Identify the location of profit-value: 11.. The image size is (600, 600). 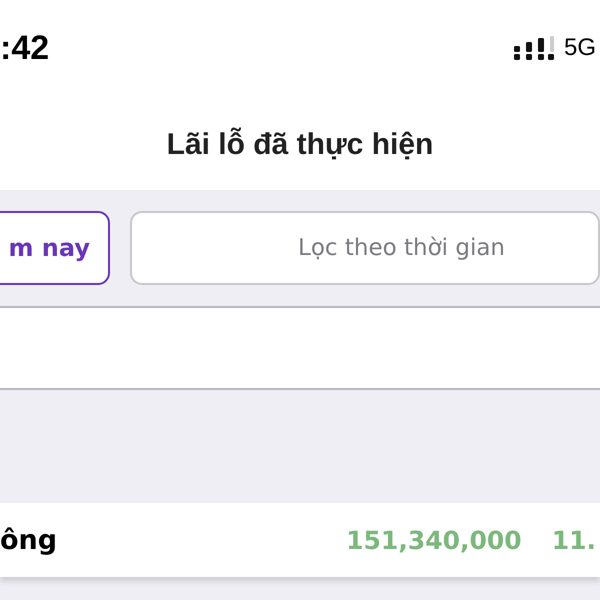
(574, 540).